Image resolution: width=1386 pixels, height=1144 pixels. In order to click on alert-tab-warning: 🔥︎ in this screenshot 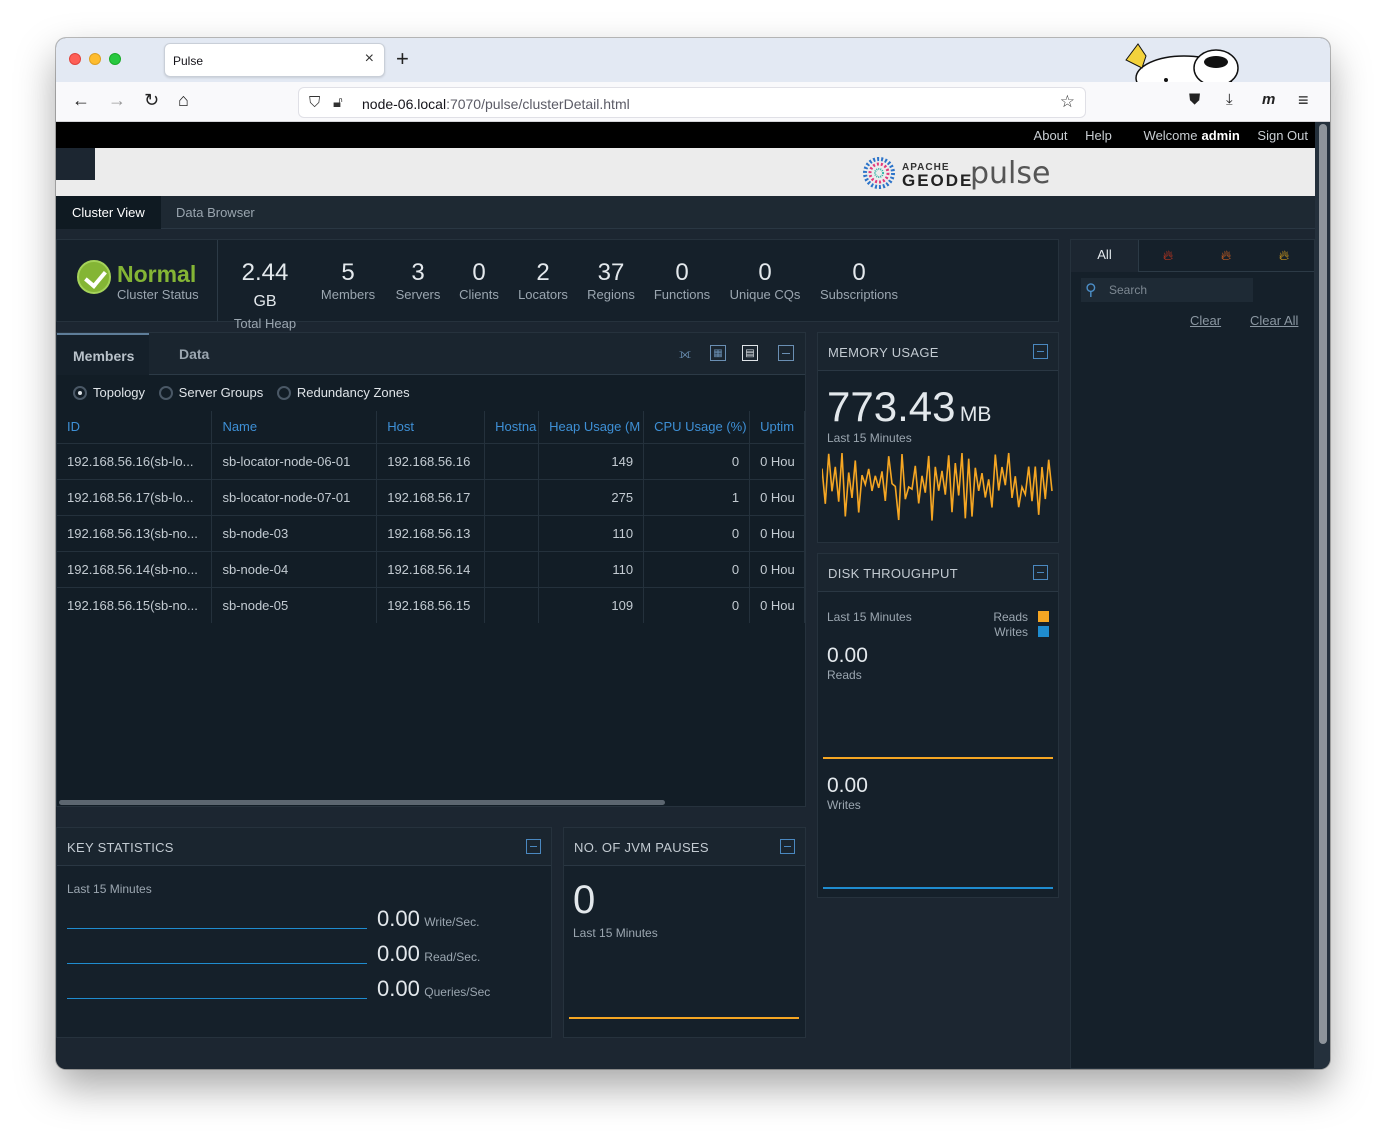, I will do `click(1284, 256)`.